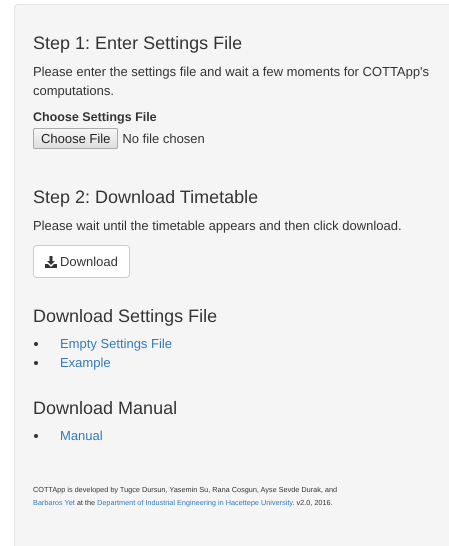 The width and height of the screenshot is (449, 546). What do you see at coordinates (138, 43) in the screenshot?
I see `section-title: Step 1: Enter Settings File` at bounding box center [138, 43].